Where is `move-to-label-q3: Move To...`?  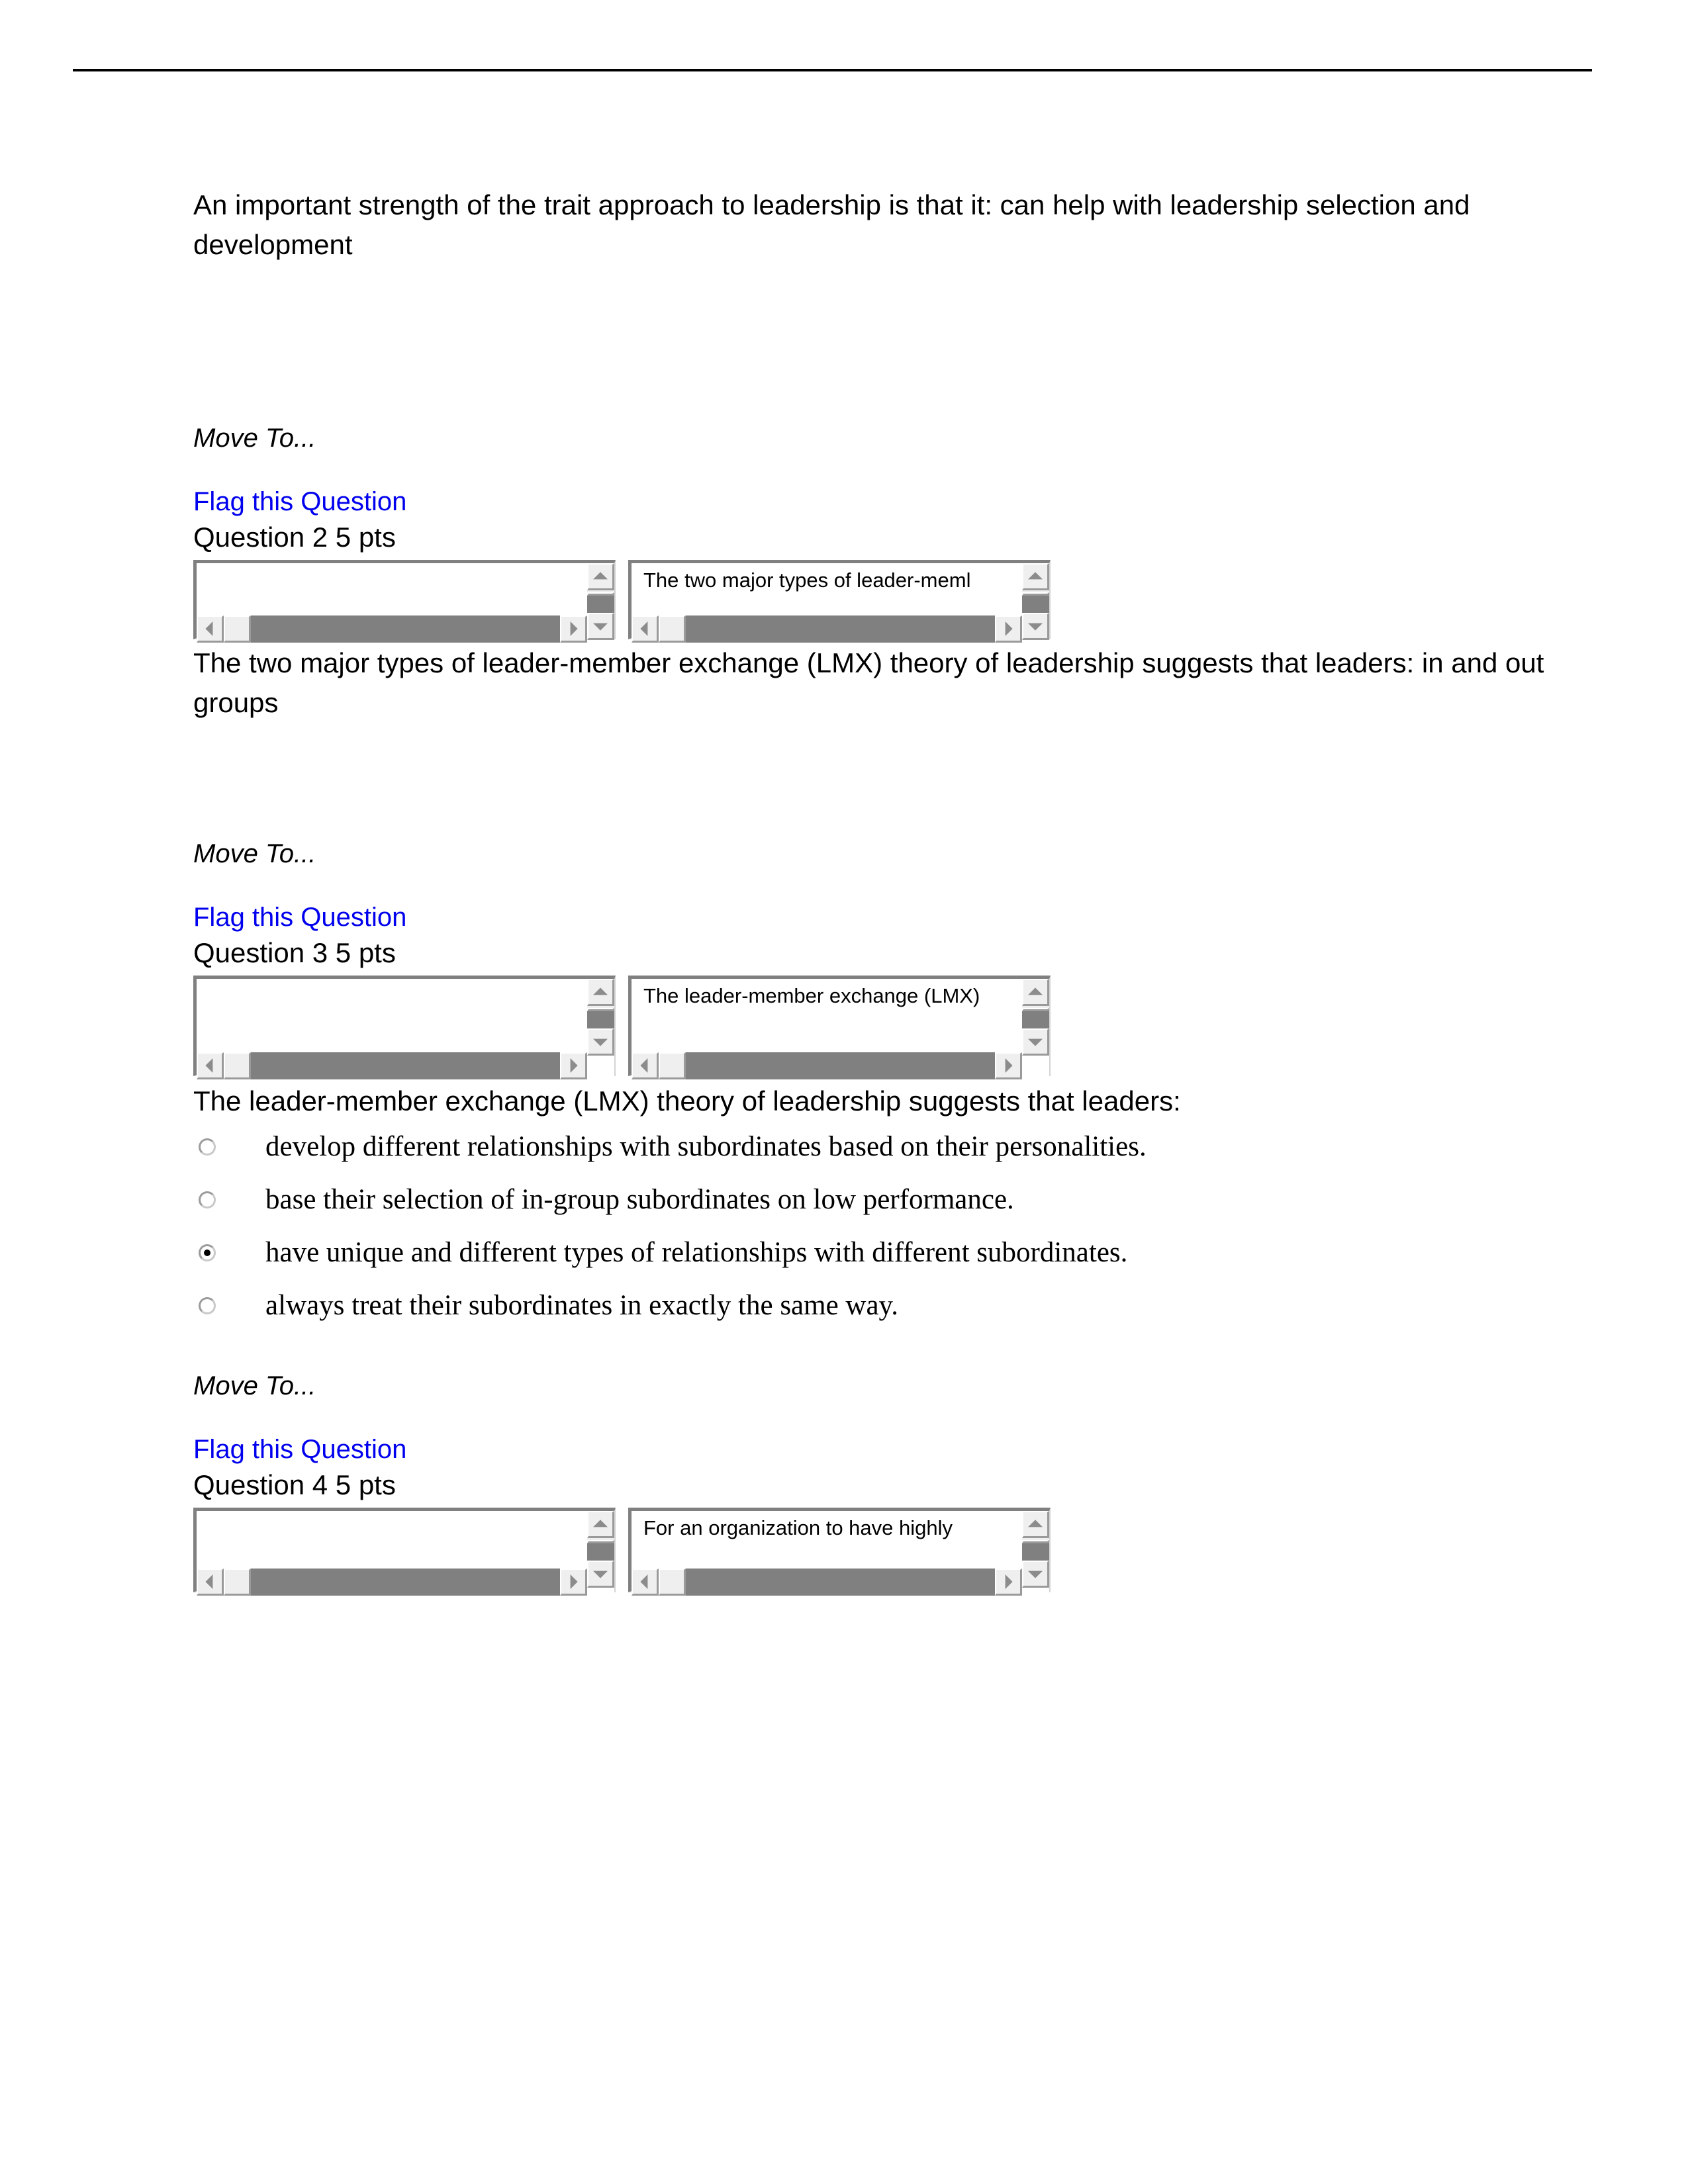
move-to-label-q3: Move To... is located at coordinates (891, 854).